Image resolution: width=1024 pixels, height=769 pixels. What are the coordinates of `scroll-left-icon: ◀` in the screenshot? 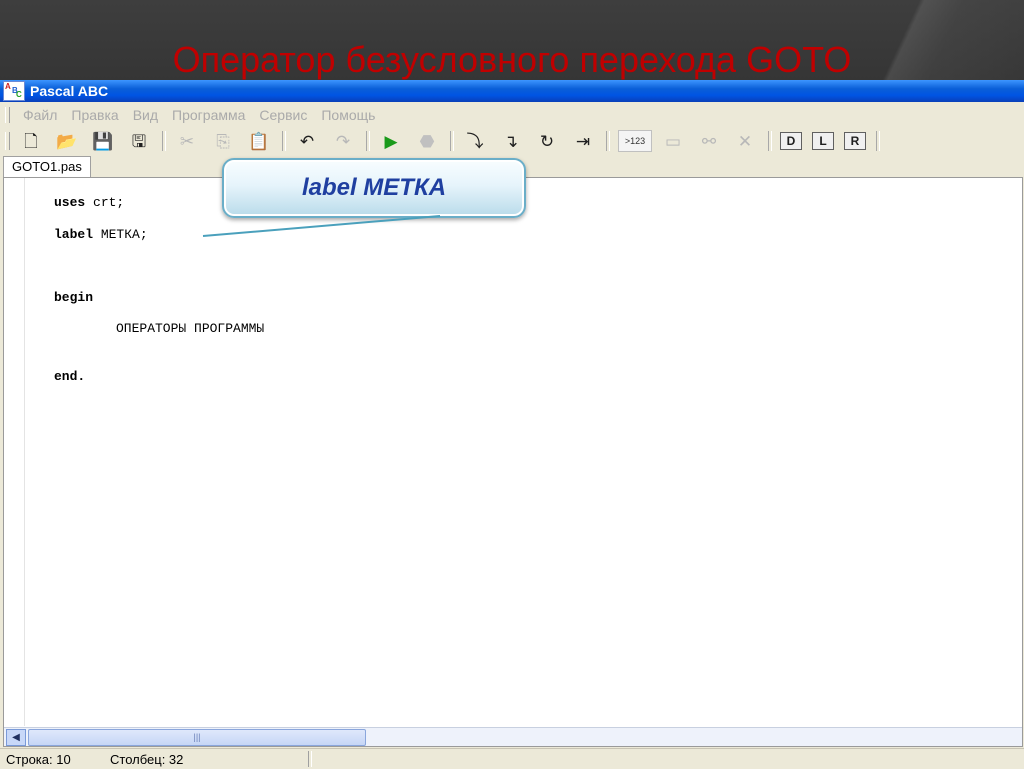 It's located at (16, 737).